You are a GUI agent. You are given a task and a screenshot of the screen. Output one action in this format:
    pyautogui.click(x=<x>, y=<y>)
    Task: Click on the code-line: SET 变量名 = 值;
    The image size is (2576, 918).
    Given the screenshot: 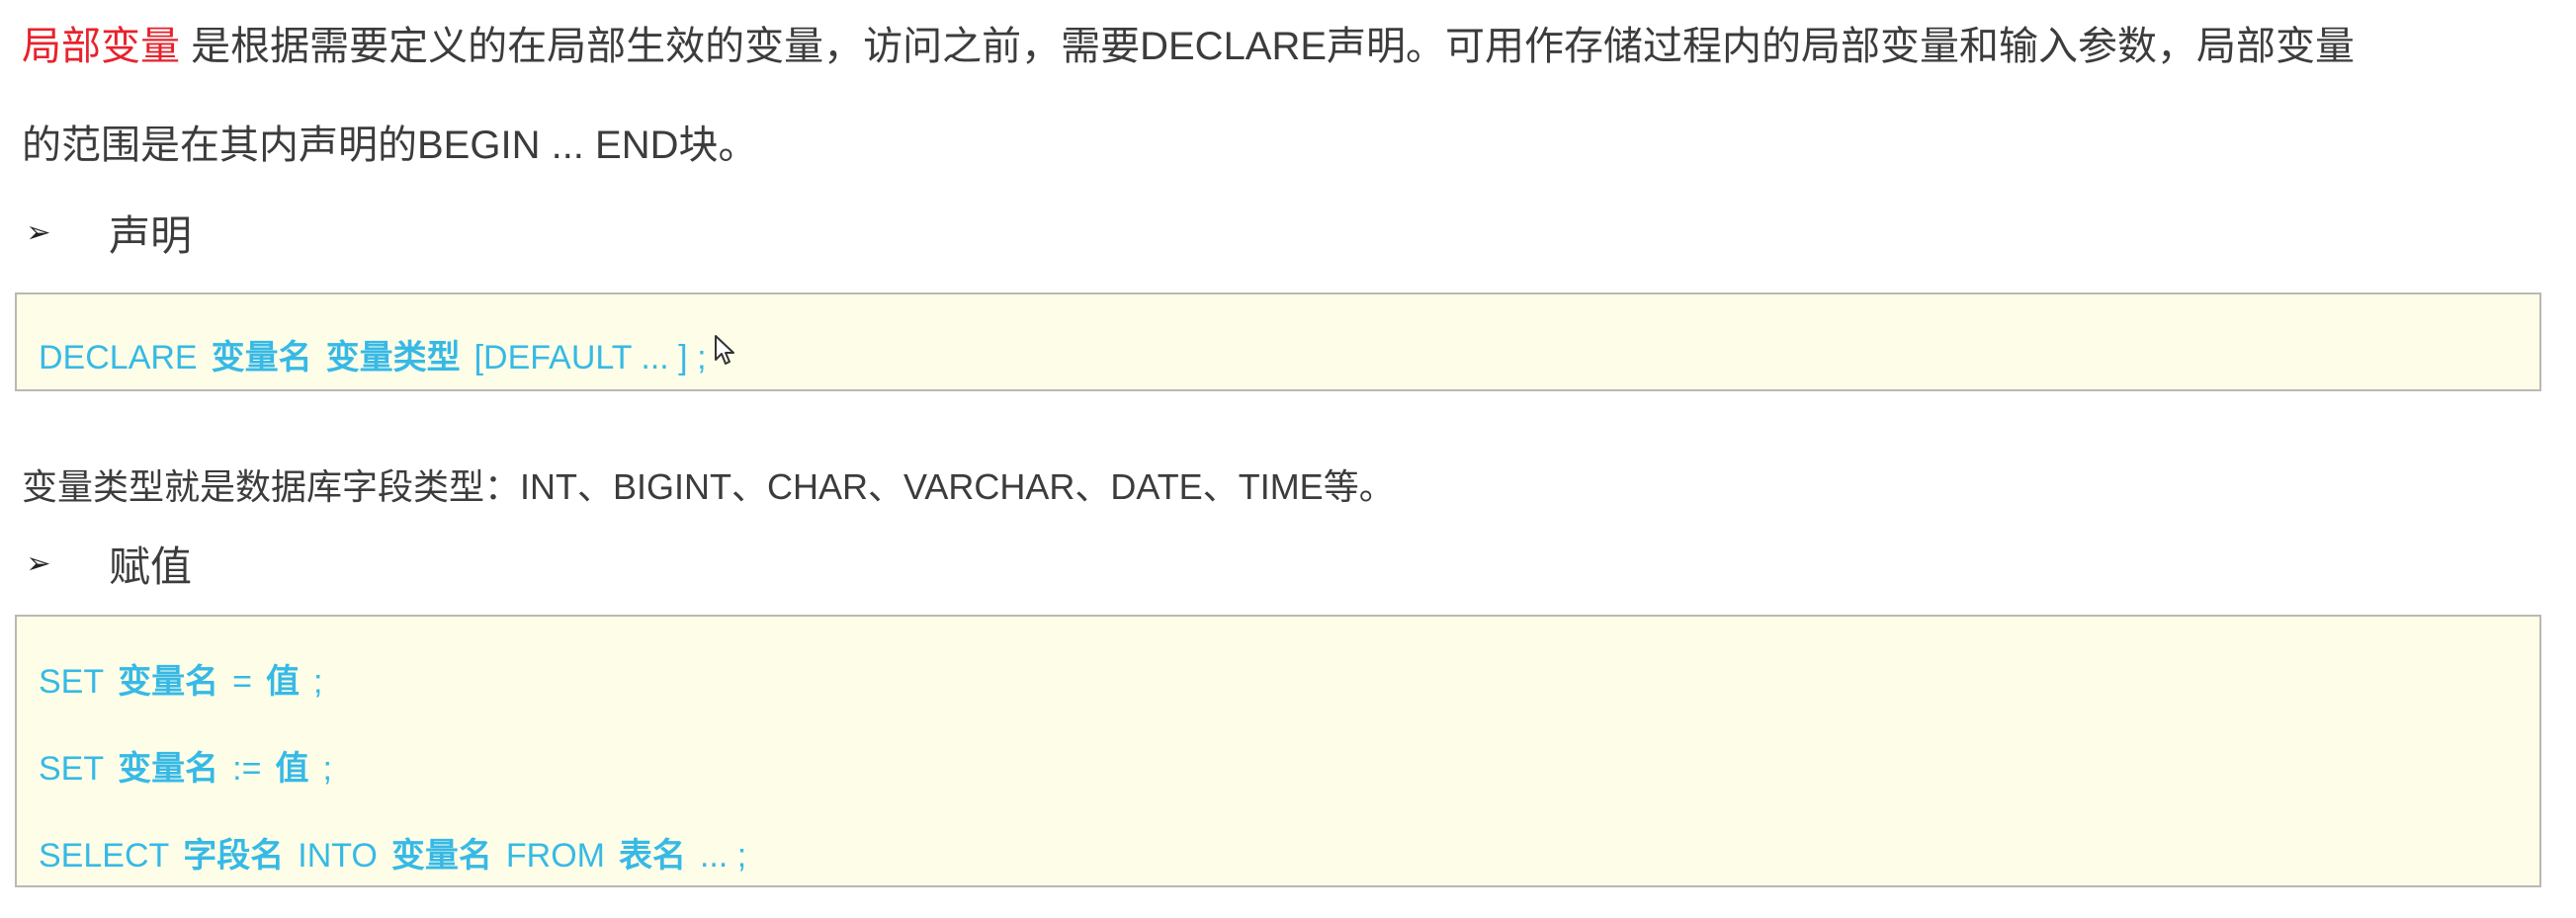 What is the action you would take?
    pyautogui.click(x=180, y=679)
    